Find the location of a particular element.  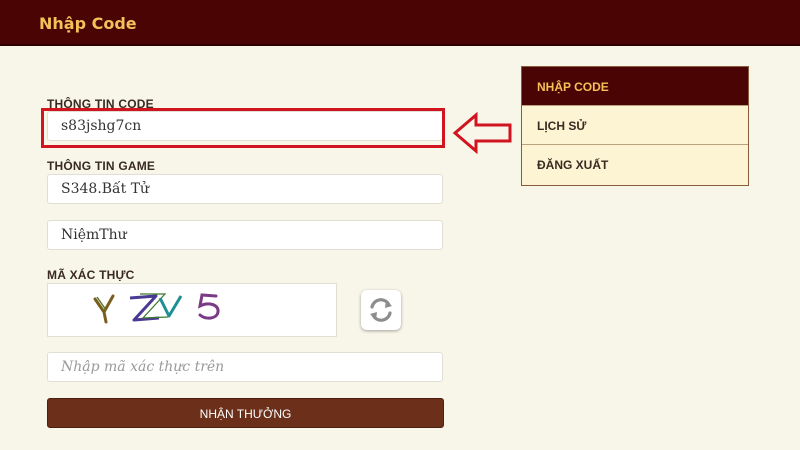

character-value: NiệmThư is located at coordinates (94, 235).